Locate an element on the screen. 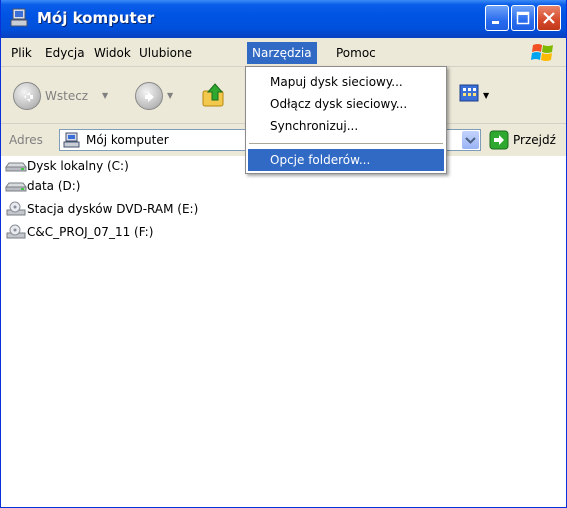 Image resolution: width=567 pixels, height=508 pixels. go-button-label: Przejdź is located at coordinates (534, 140).